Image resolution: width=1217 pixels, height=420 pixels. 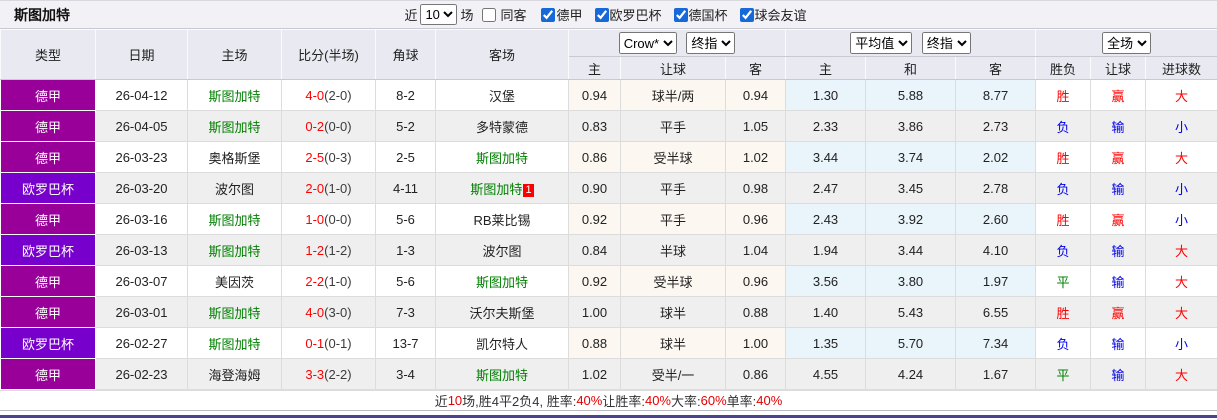 I want to click on full-time-score: 4-0, so click(x=315, y=312).